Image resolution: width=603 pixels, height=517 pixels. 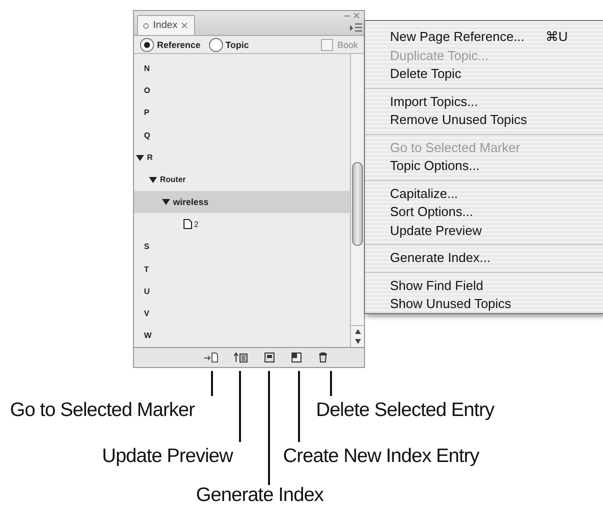 I want to click on tree-row: 2, so click(x=242, y=224).